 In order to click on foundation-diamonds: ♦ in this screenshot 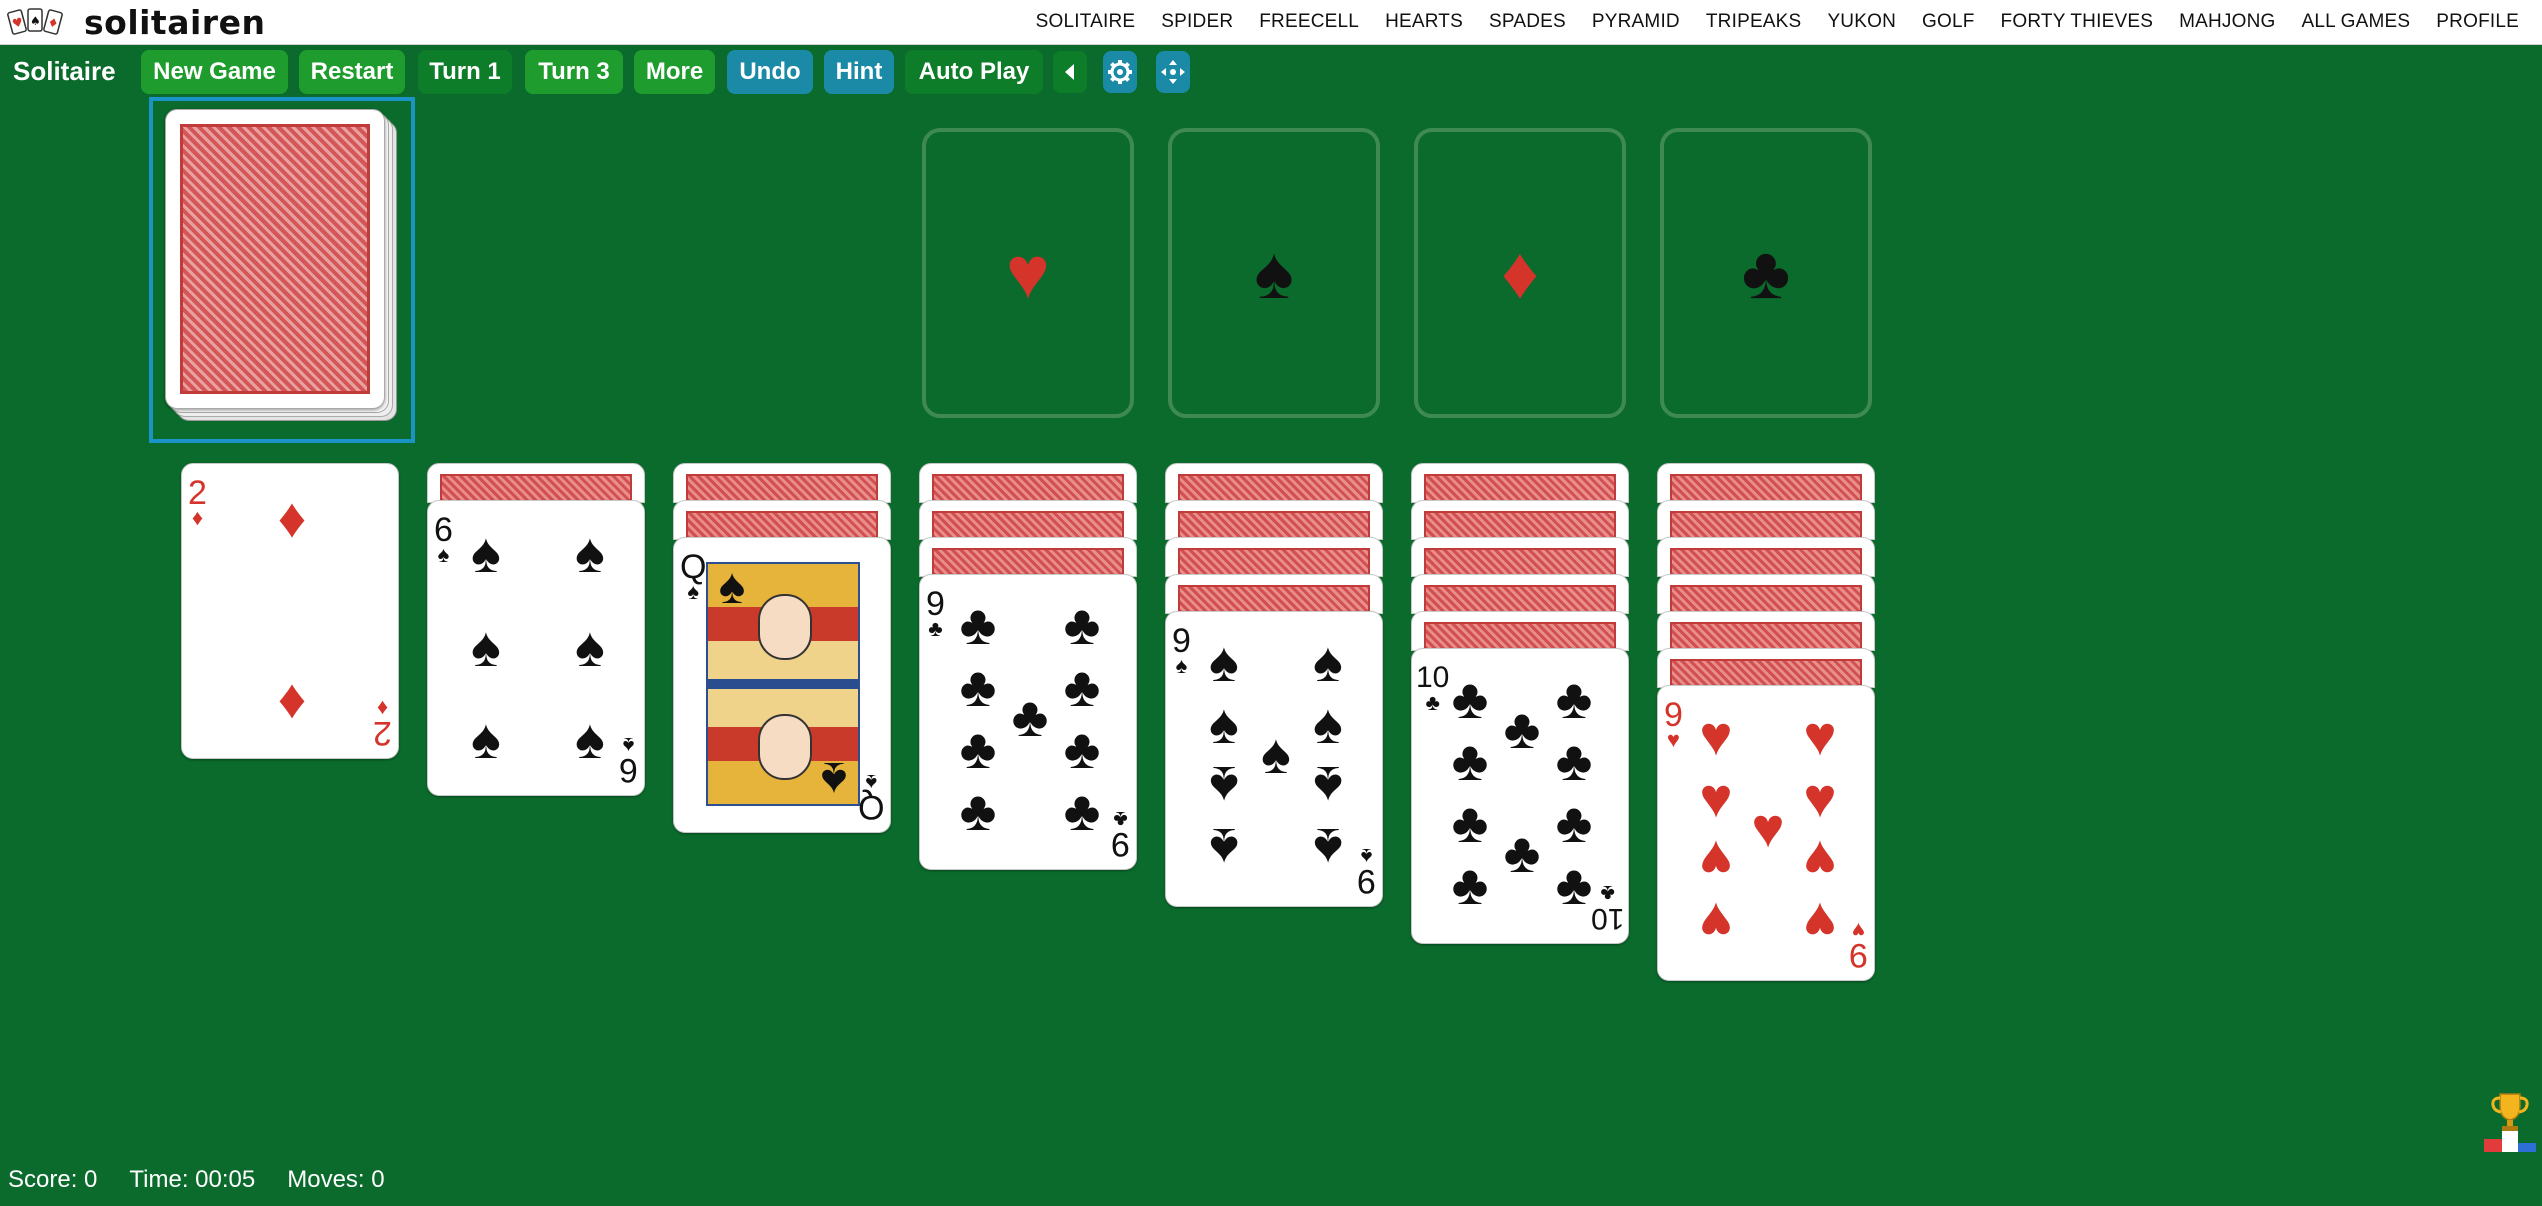, I will do `click(1520, 273)`.